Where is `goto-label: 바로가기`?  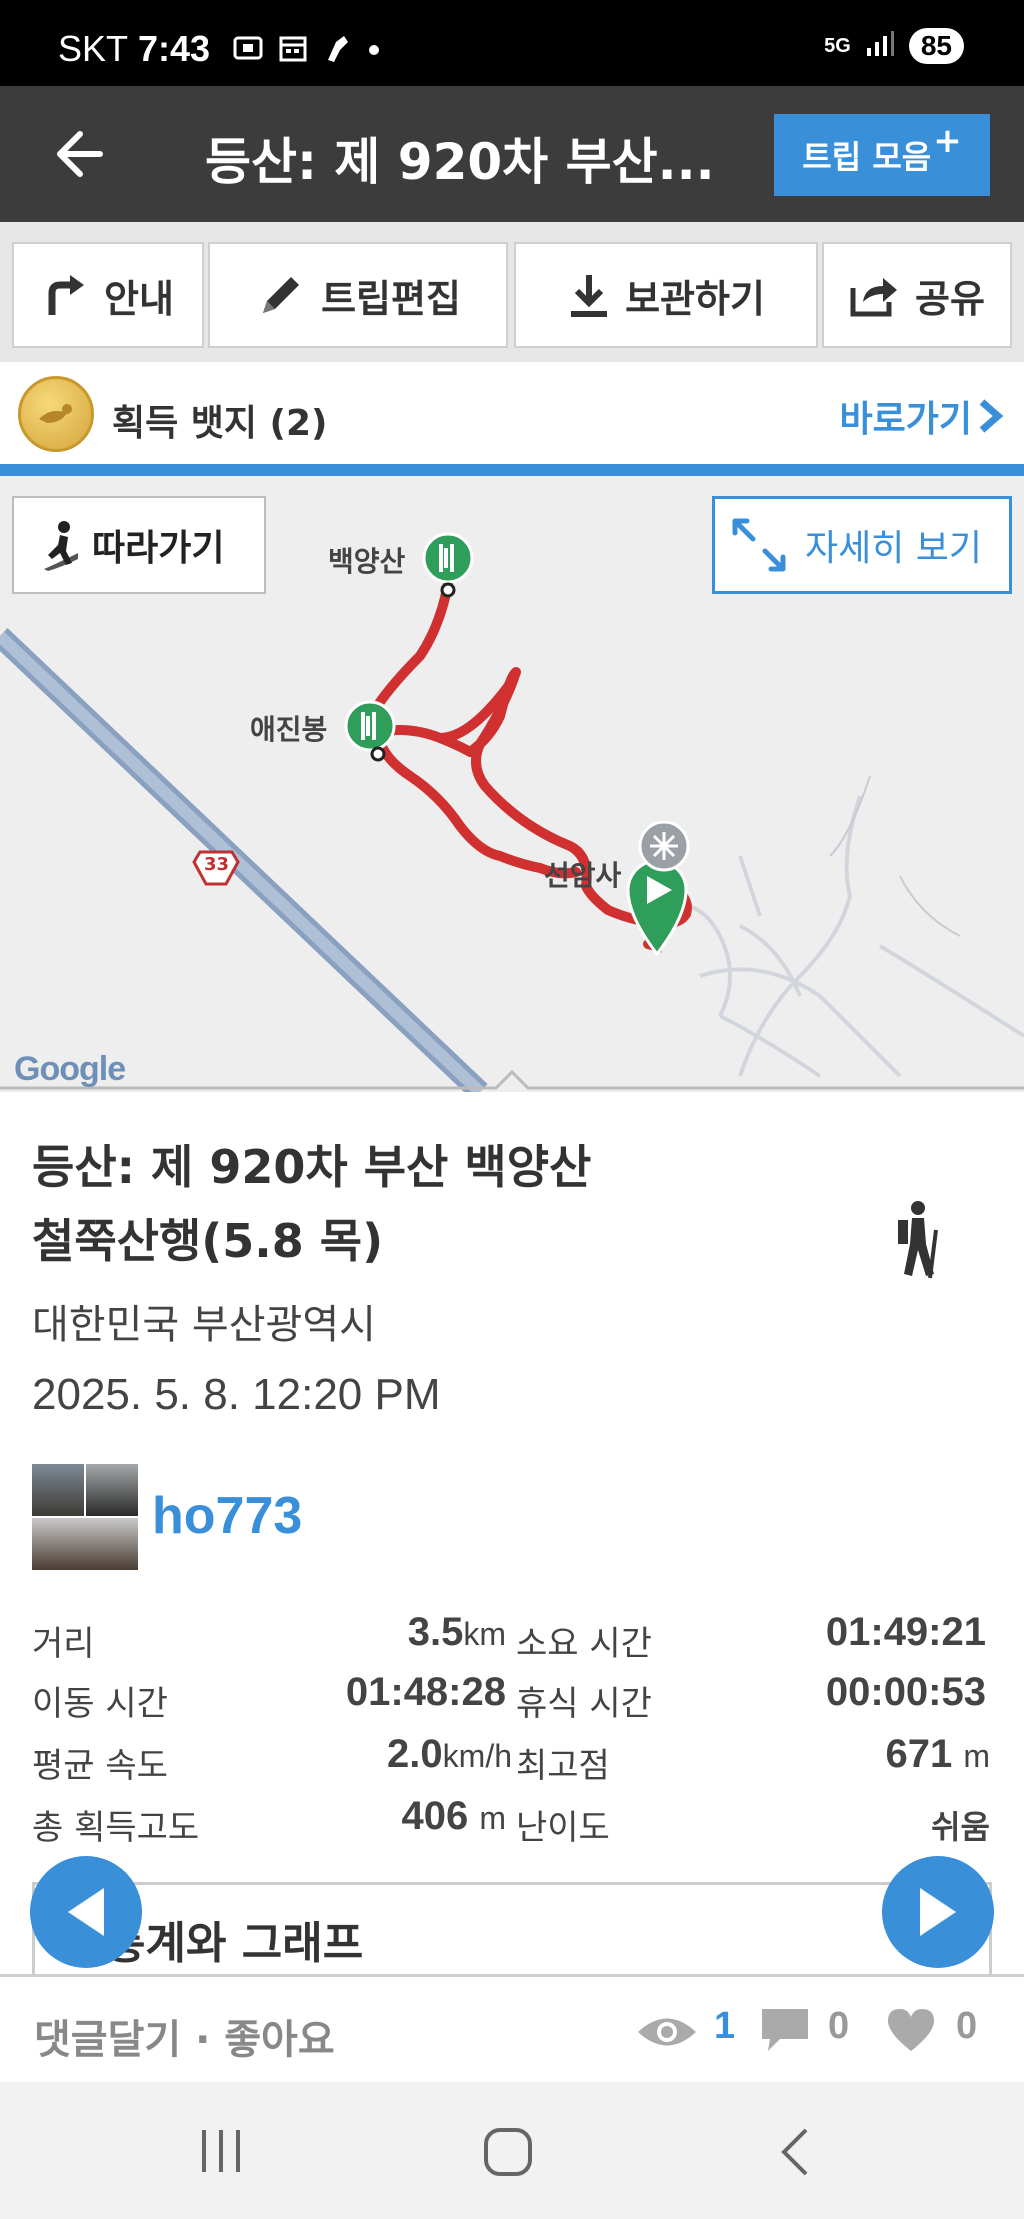
goto-label: 바로가기 is located at coordinates (905, 419).